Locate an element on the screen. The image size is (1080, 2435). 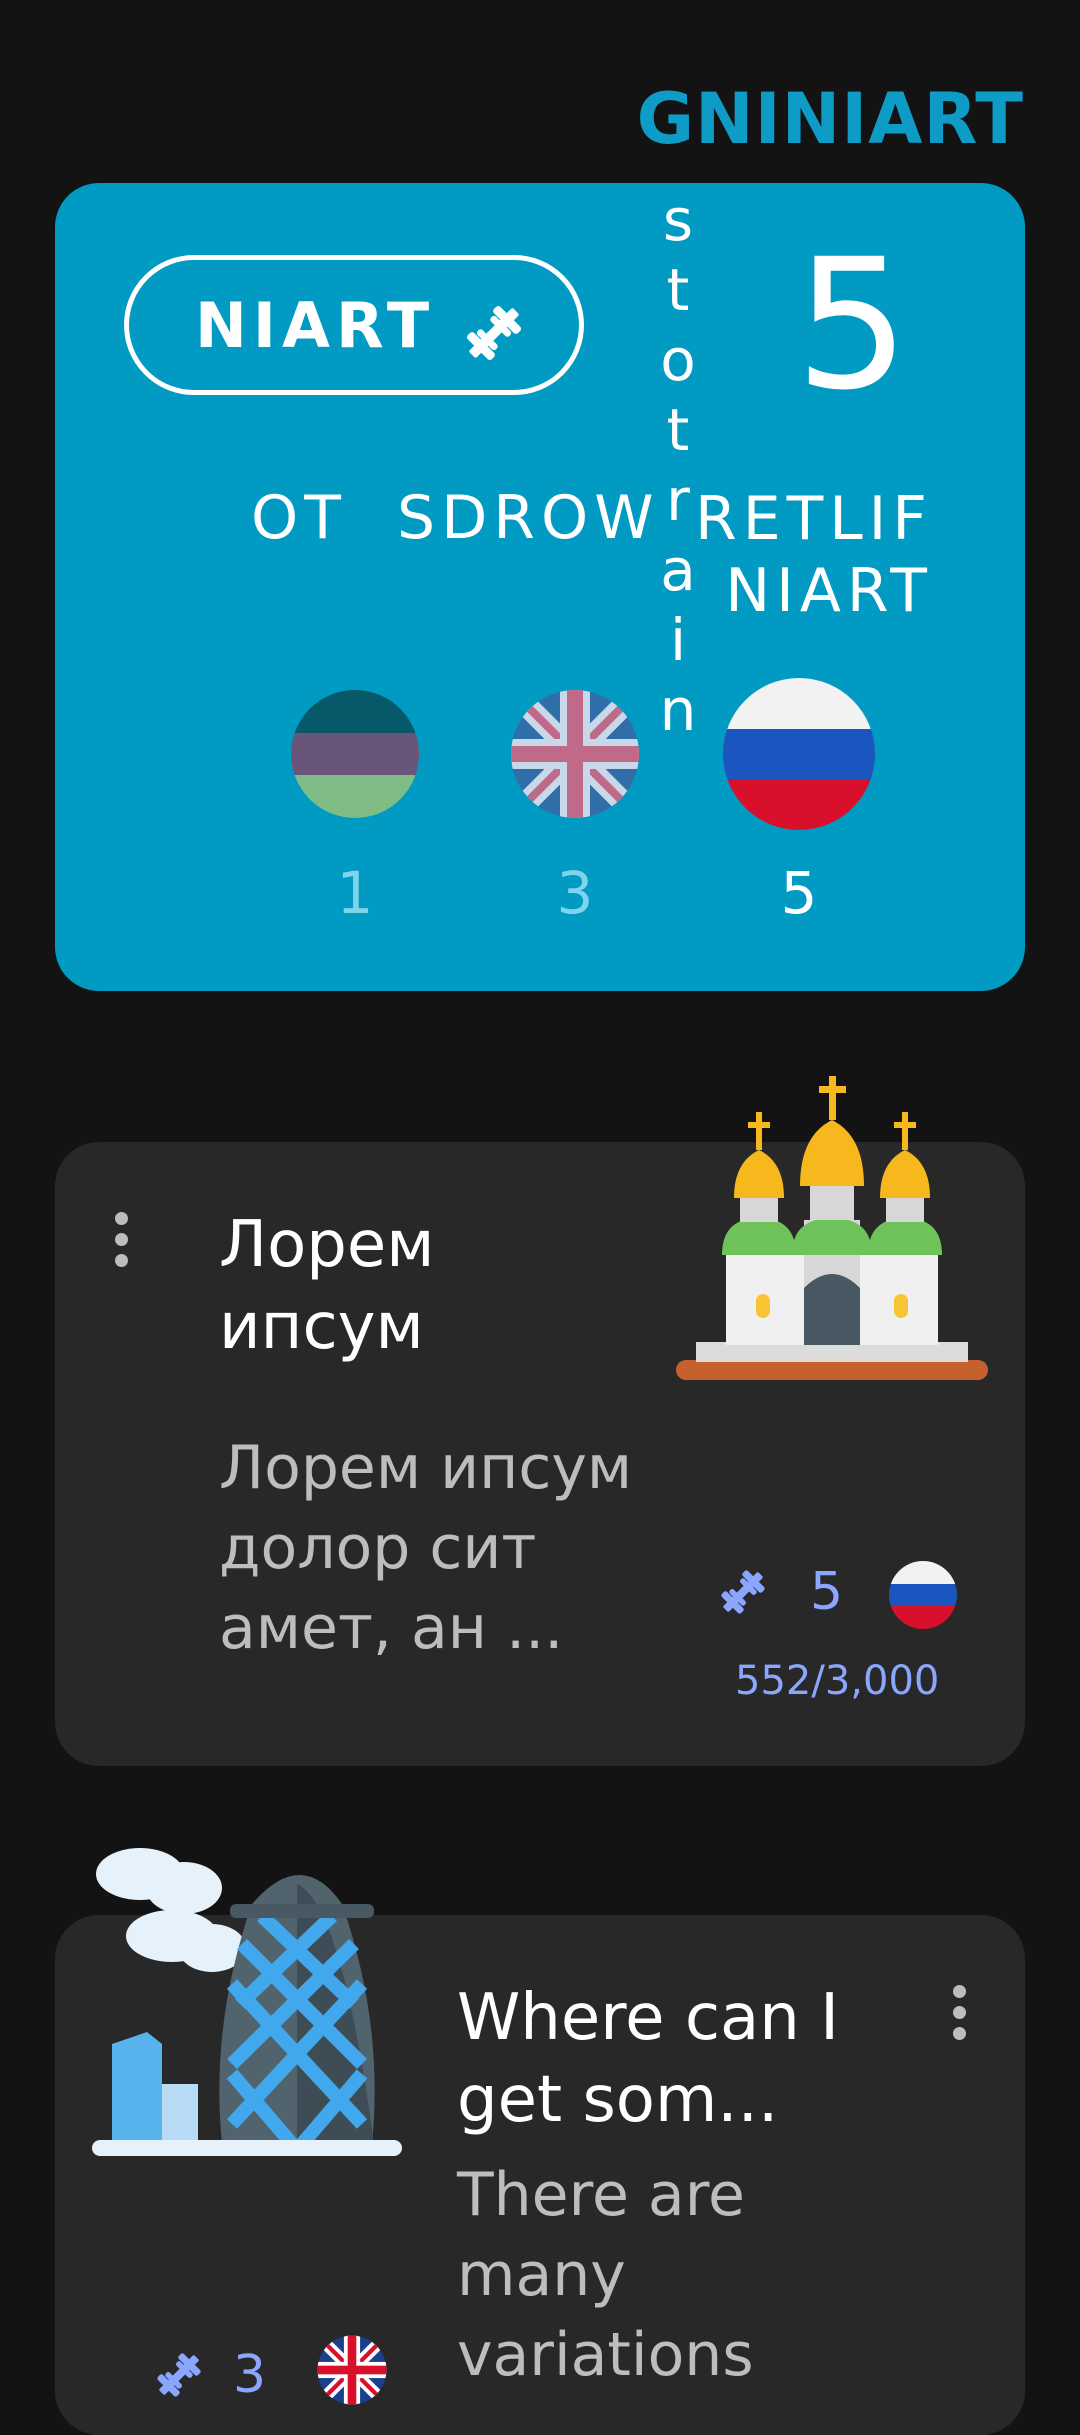
screen-title: GNINIART is located at coordinates (830, 119).